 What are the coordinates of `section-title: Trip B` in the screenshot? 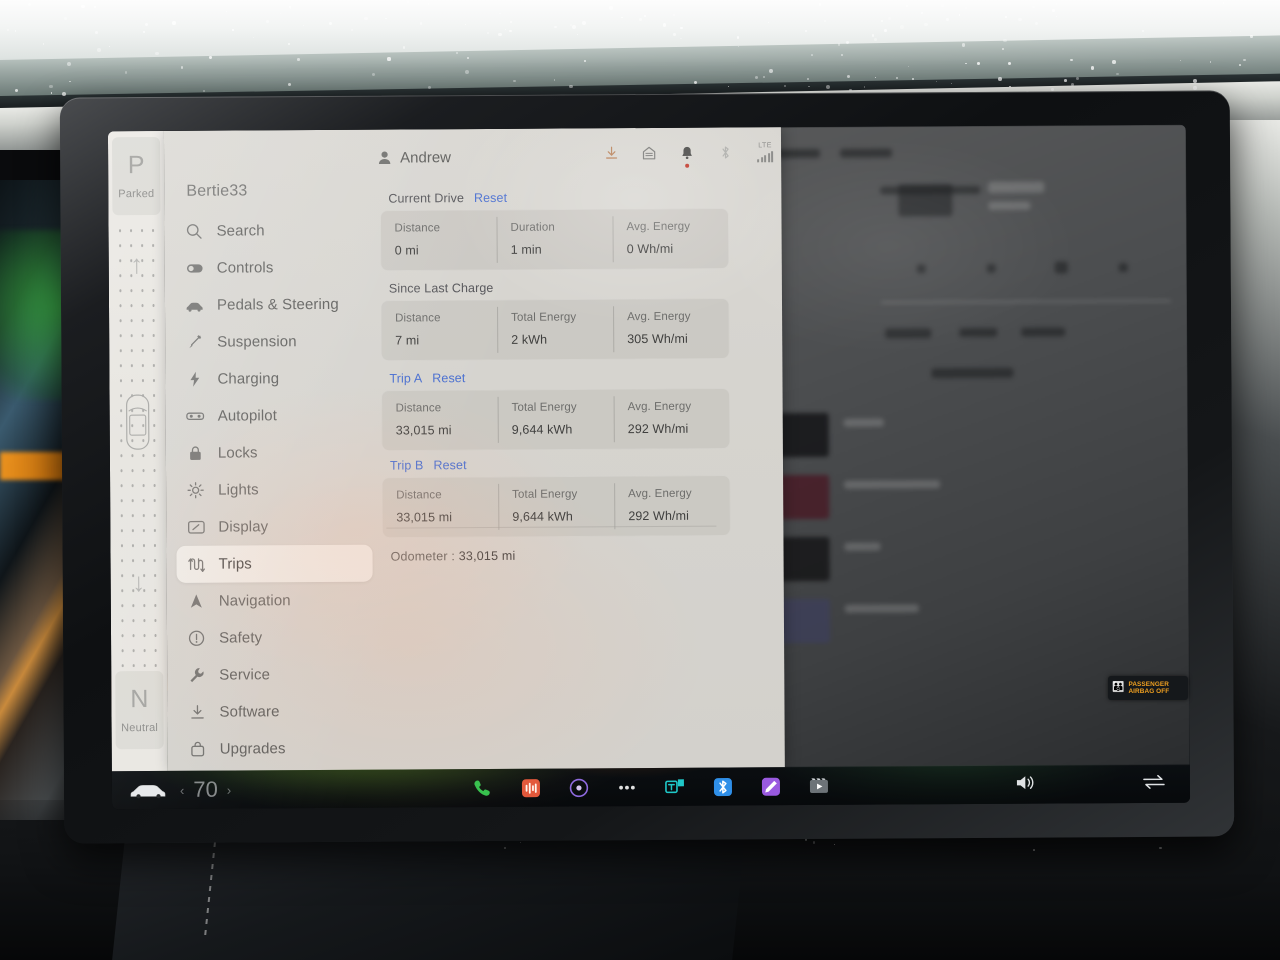 It's located at (407, 465).